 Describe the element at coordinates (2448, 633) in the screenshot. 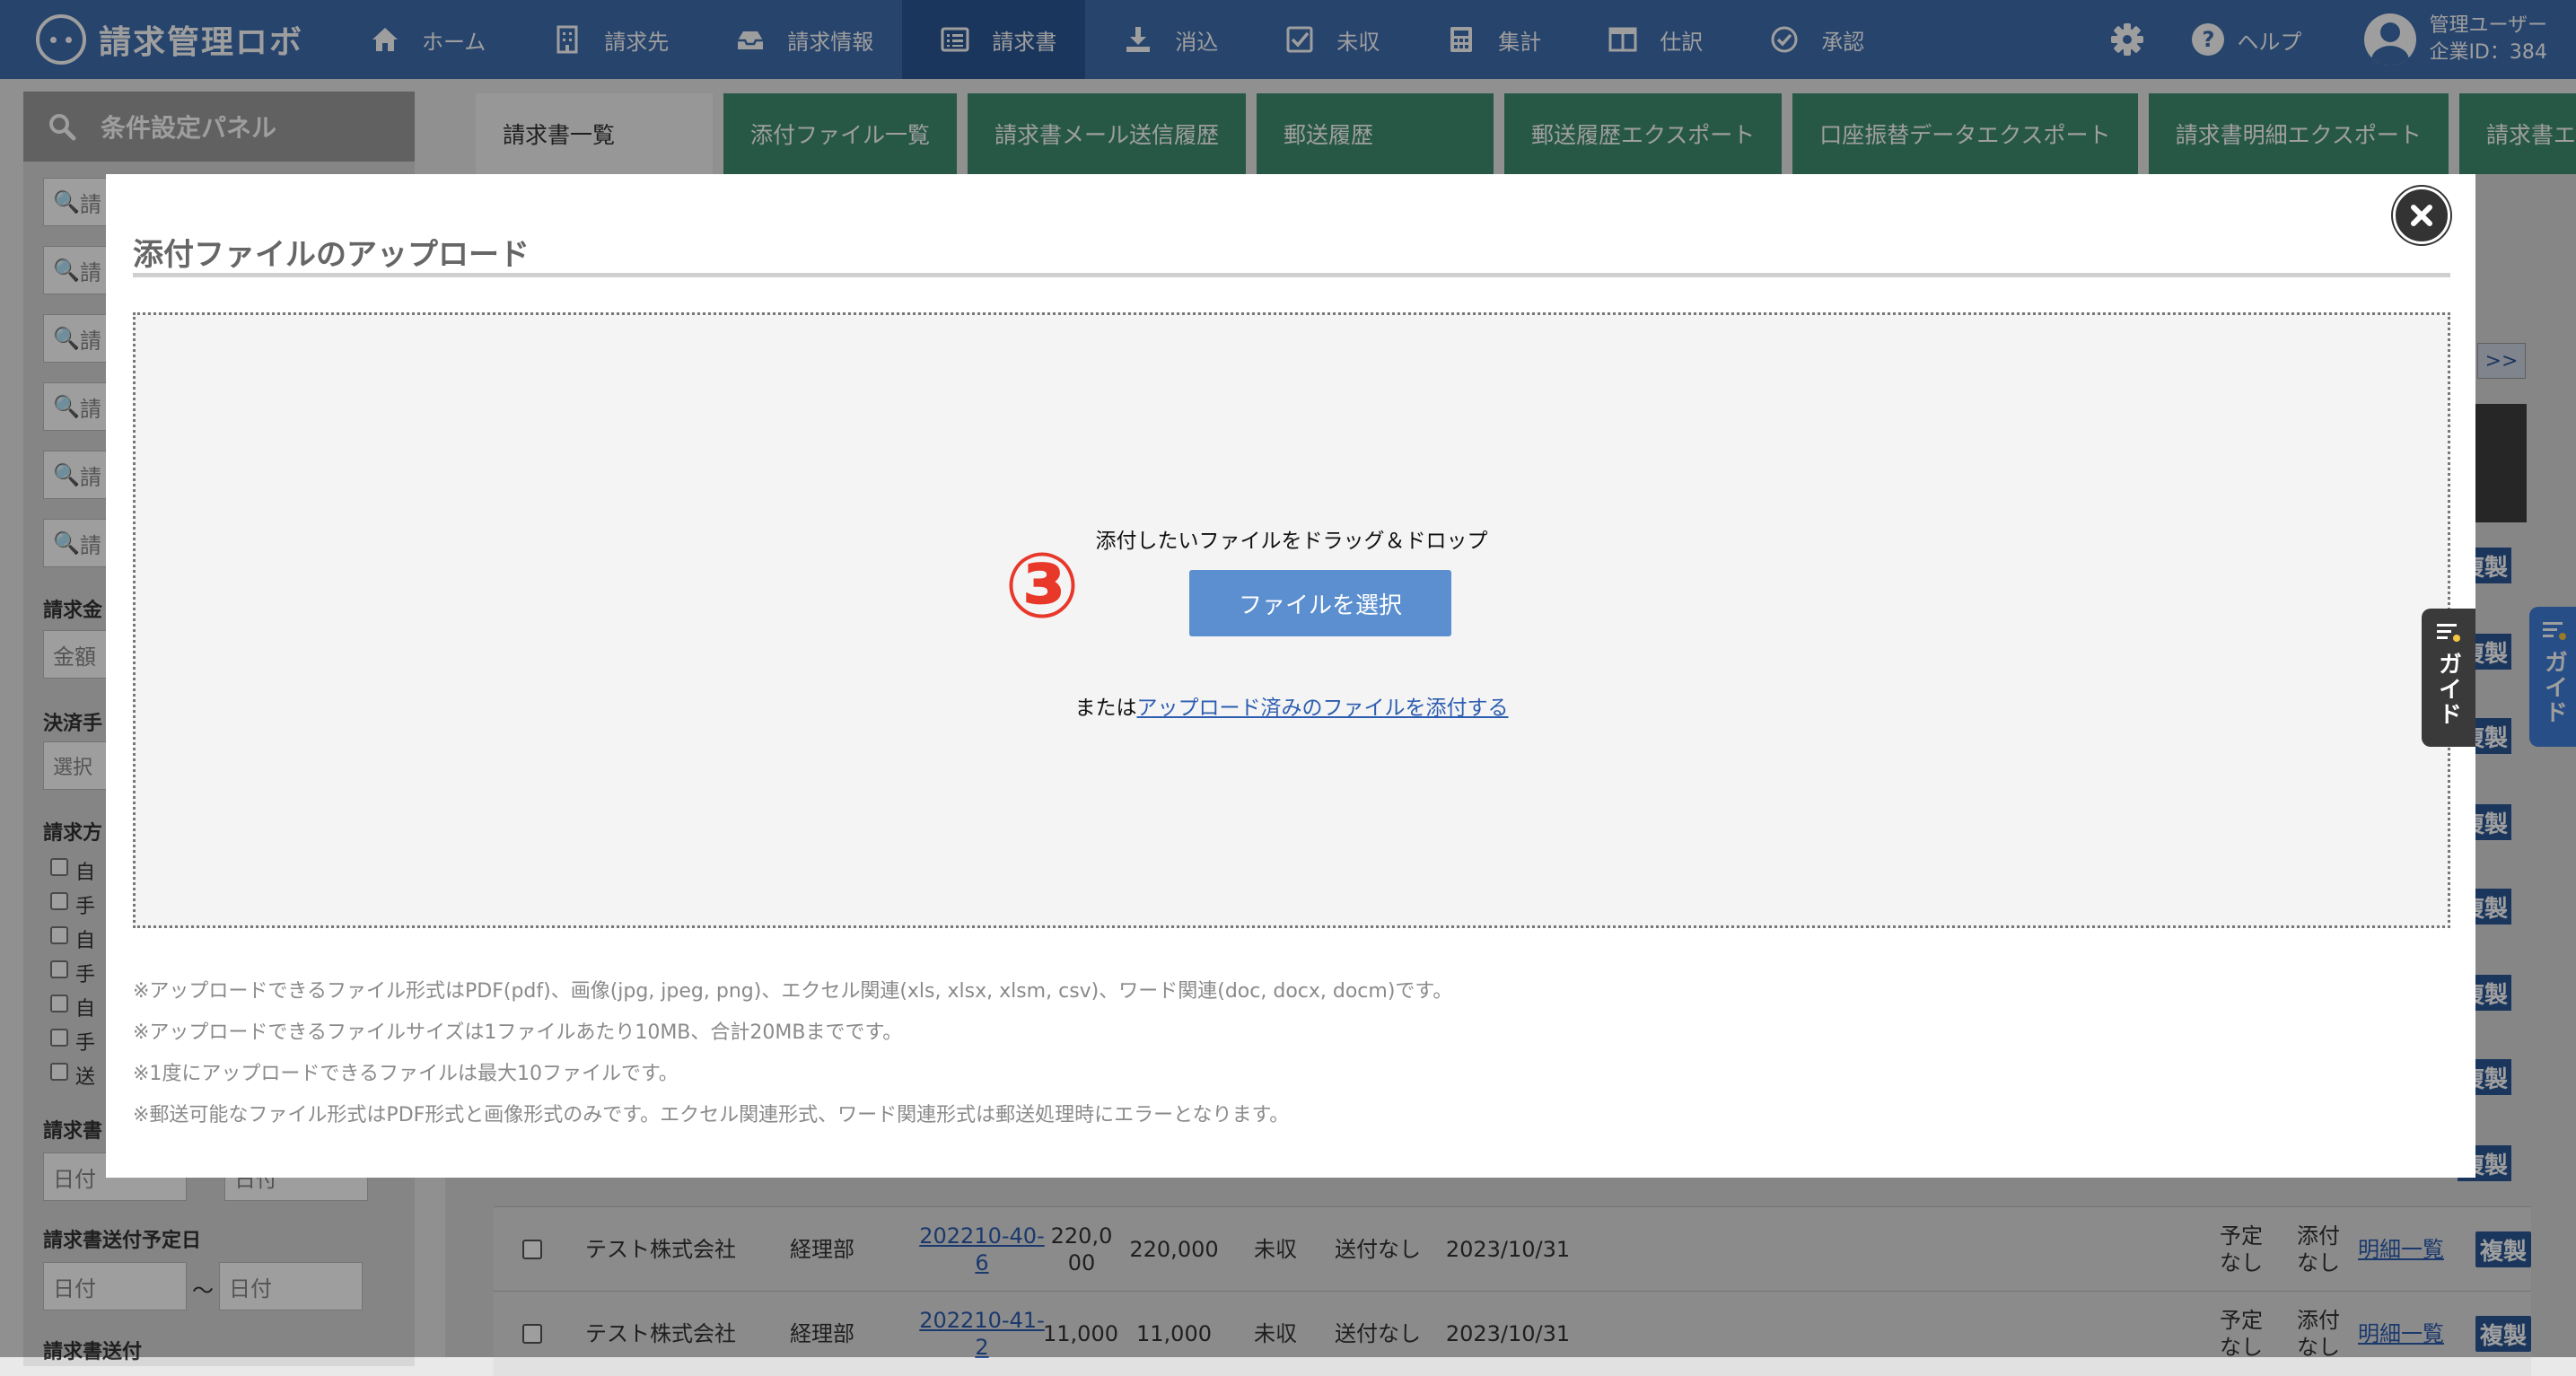

I see `guide-icon` at that location.